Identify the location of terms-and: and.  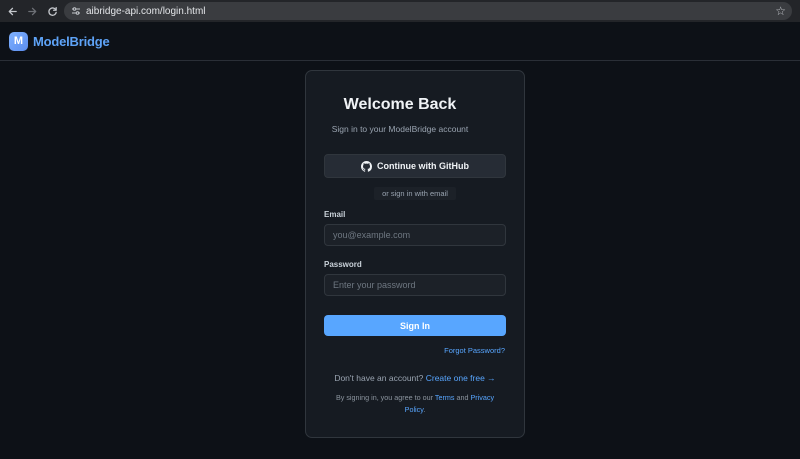
(462, 397).